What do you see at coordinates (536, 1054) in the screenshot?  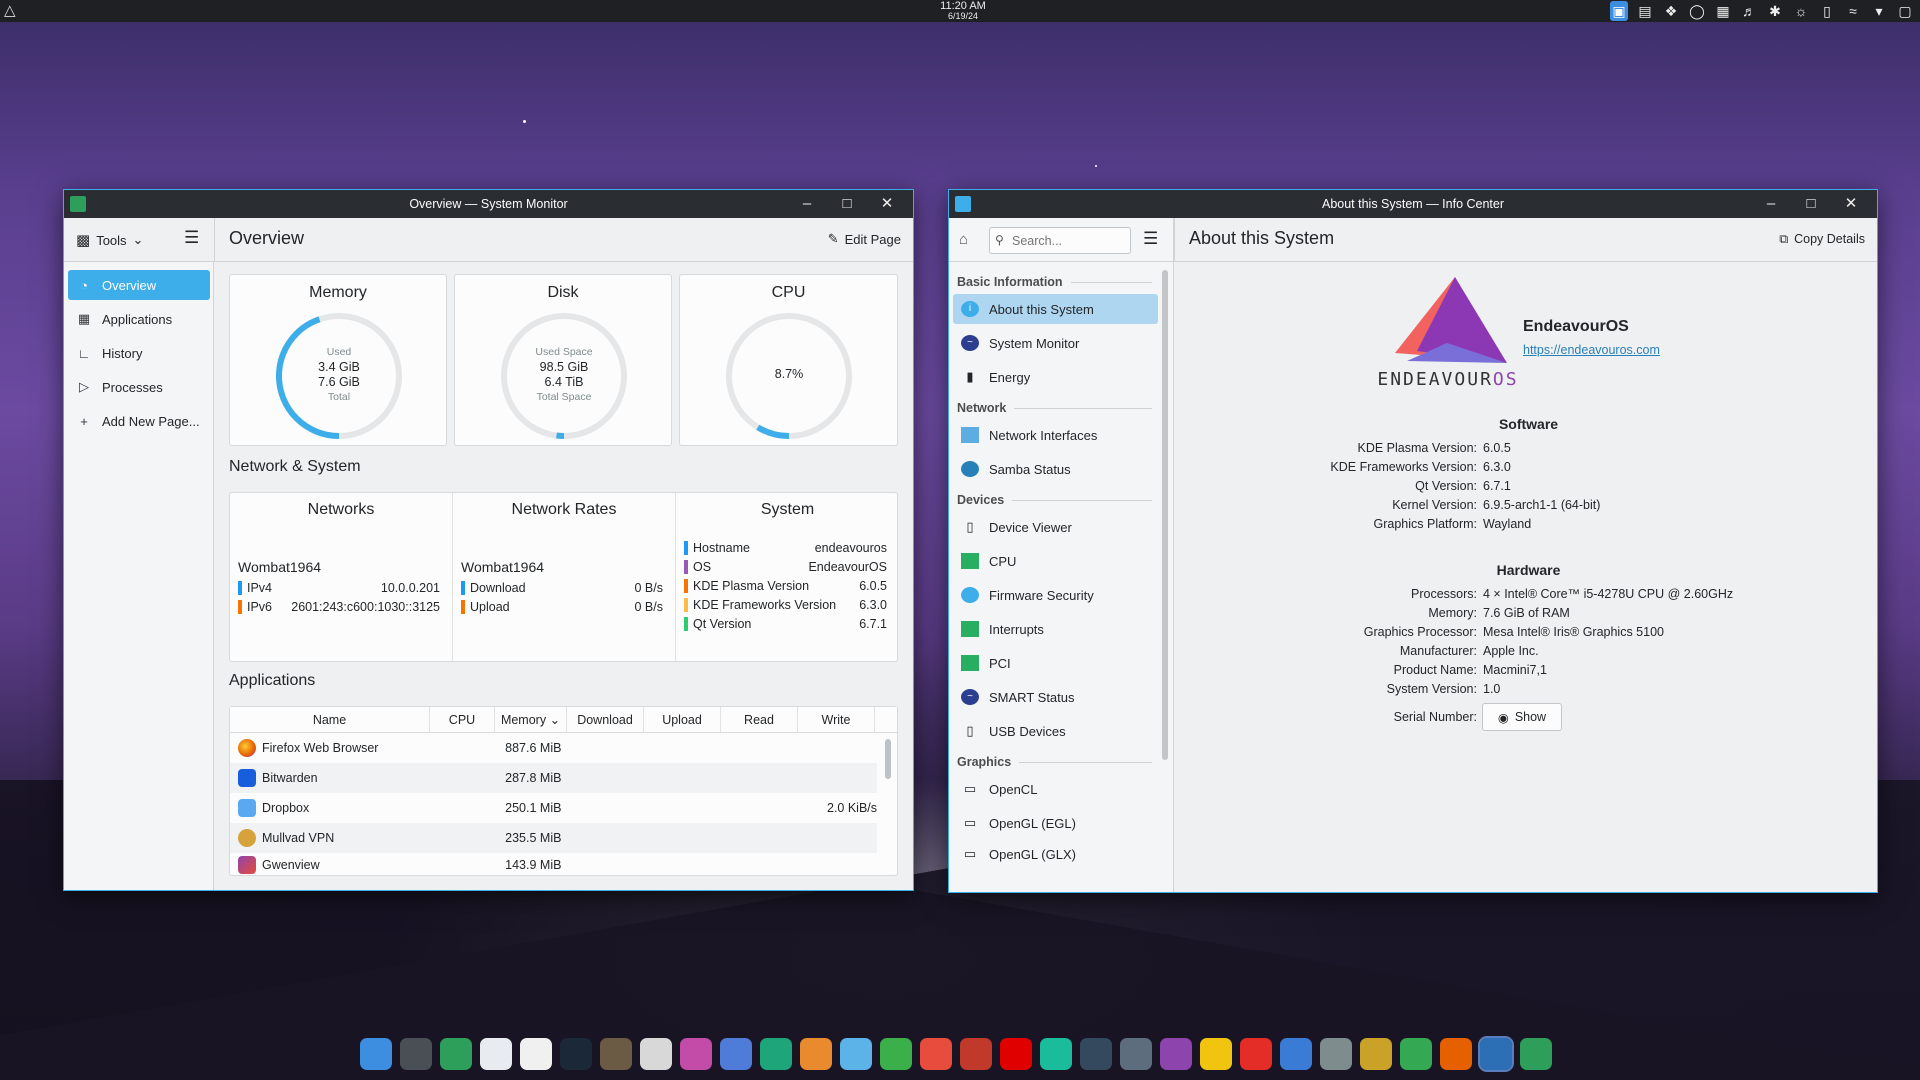 I see `text-editor-icon` at bounding box center [536, 1054].